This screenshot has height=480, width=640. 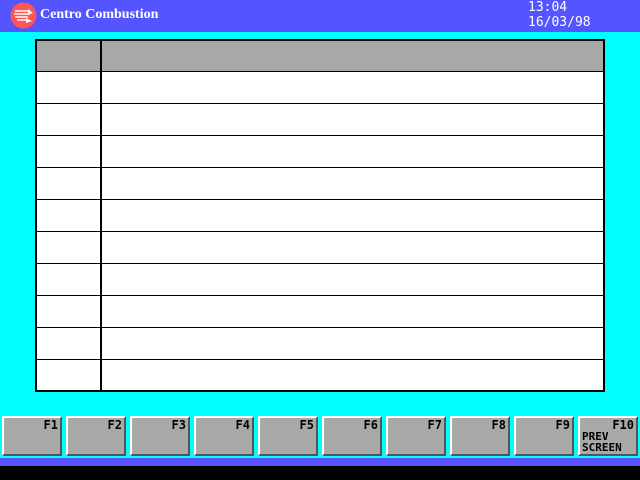 What do you see at coordinates (434, 425) in the screenshot?
I see `fkey-number: F7` at bounding box center [434, 425].